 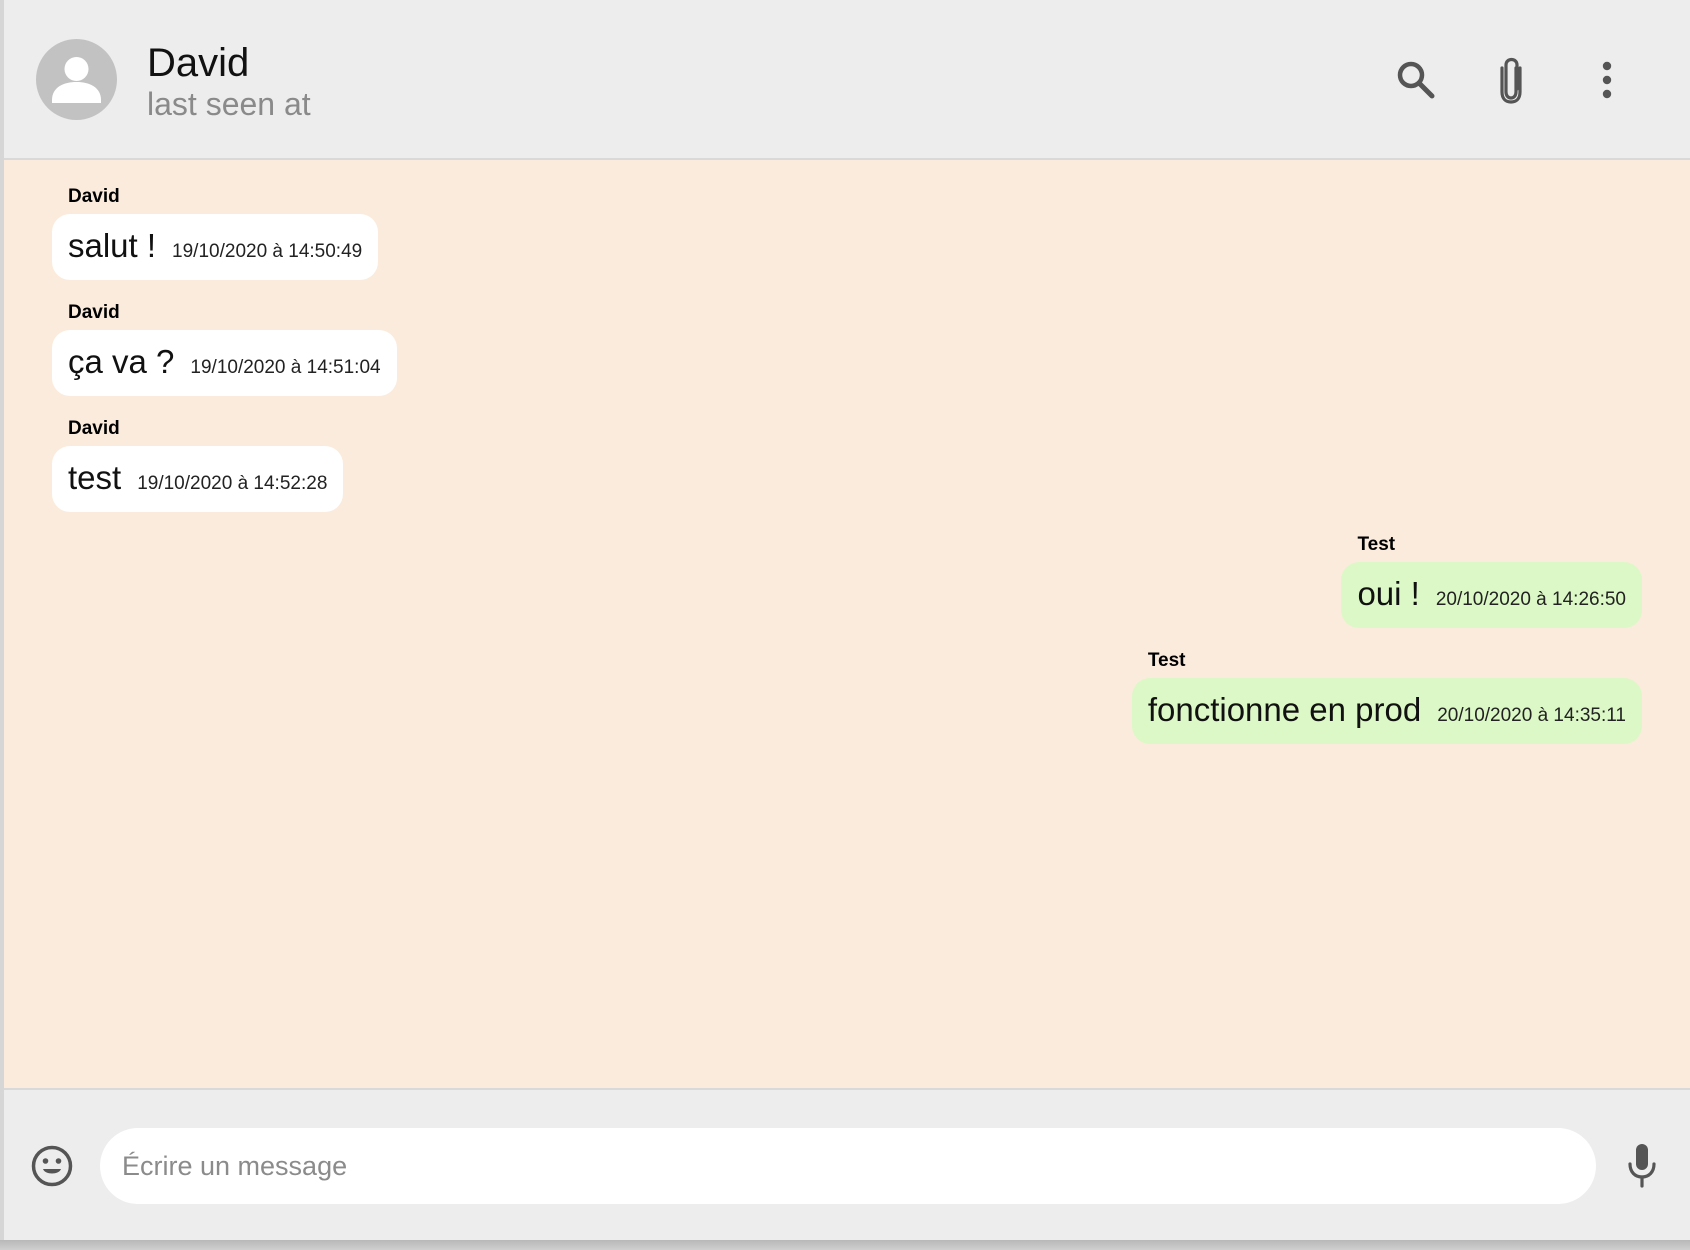 I want to click on mic-button, so click(x=1642, y=1166).